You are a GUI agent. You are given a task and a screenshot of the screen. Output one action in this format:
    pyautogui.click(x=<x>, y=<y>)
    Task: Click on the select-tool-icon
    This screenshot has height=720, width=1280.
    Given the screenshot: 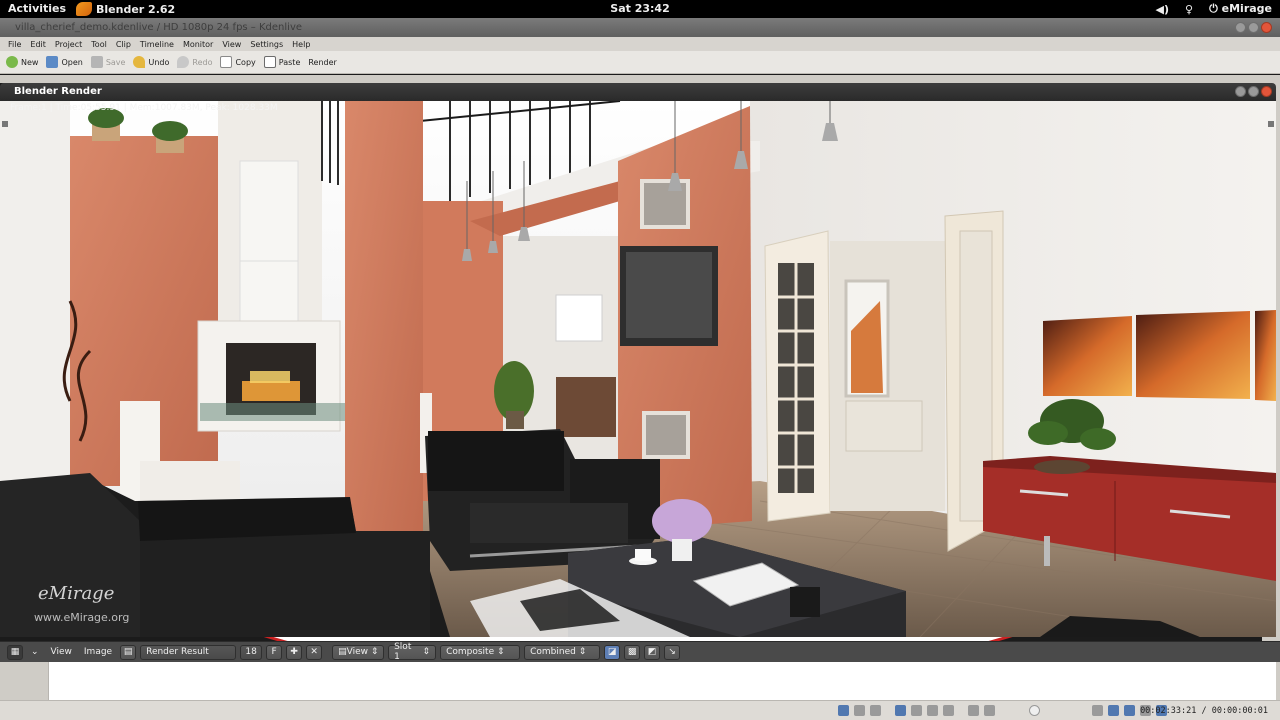 What is the action you would take?
    pyautogui.click(x=900, y=710)
    